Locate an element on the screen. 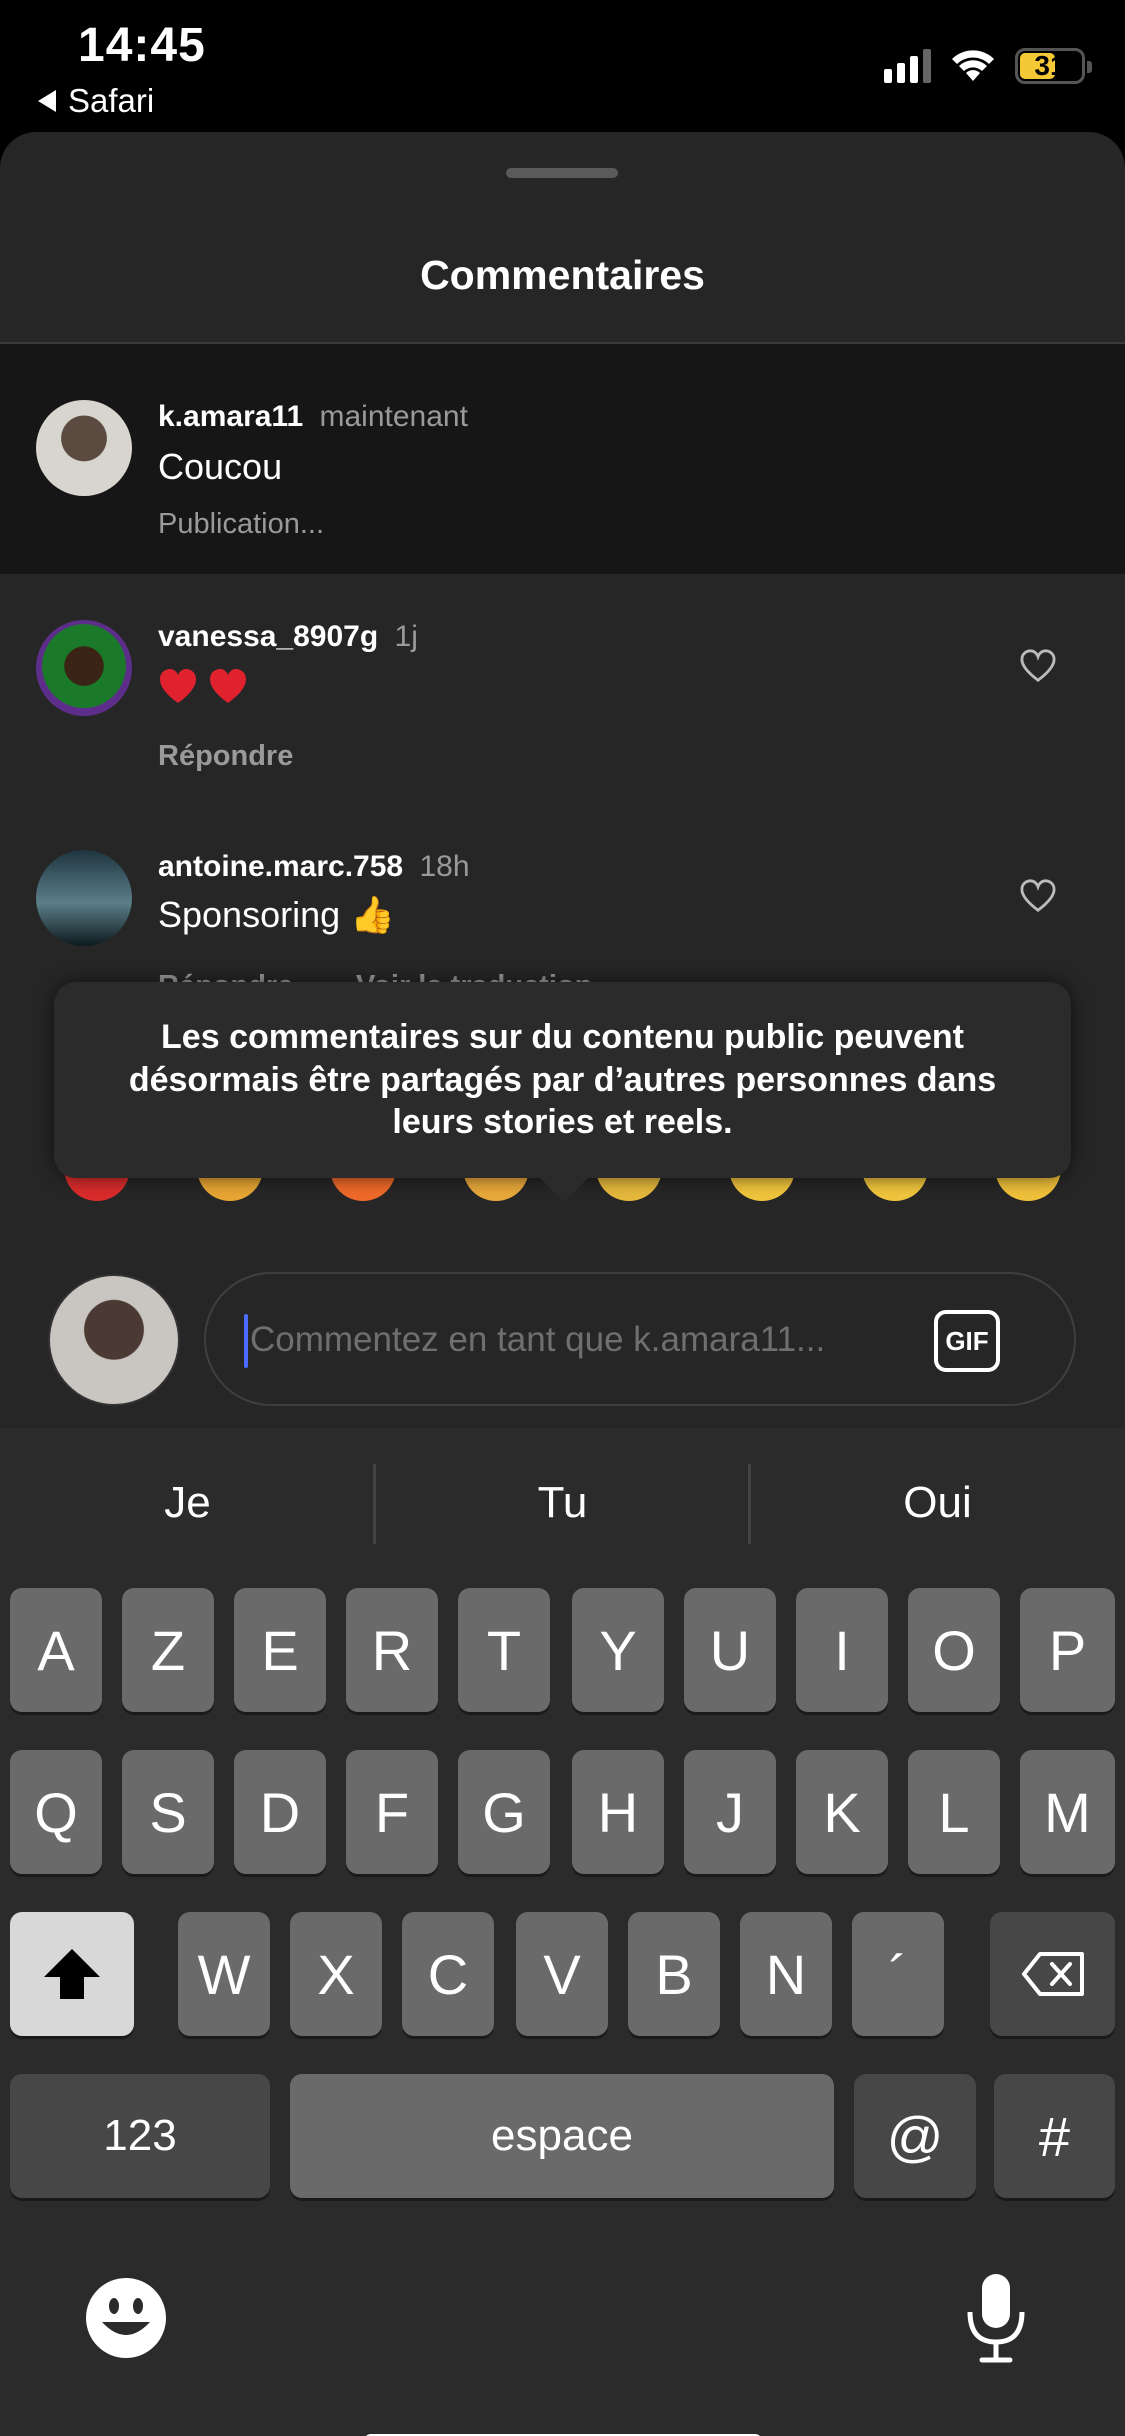 The height and width of the screenshot is (2436, 1125). hash-key: # is located at coordinates (1054, 2136).